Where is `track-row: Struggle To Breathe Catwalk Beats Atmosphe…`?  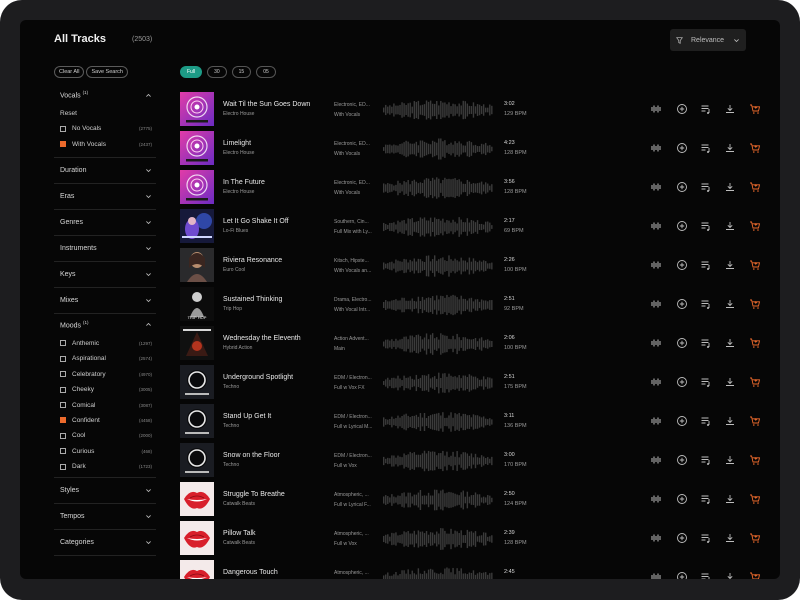 track-row: Struggle To Breathe Catwalk Beats Atmosphe… is located at coordinates (480, 499).